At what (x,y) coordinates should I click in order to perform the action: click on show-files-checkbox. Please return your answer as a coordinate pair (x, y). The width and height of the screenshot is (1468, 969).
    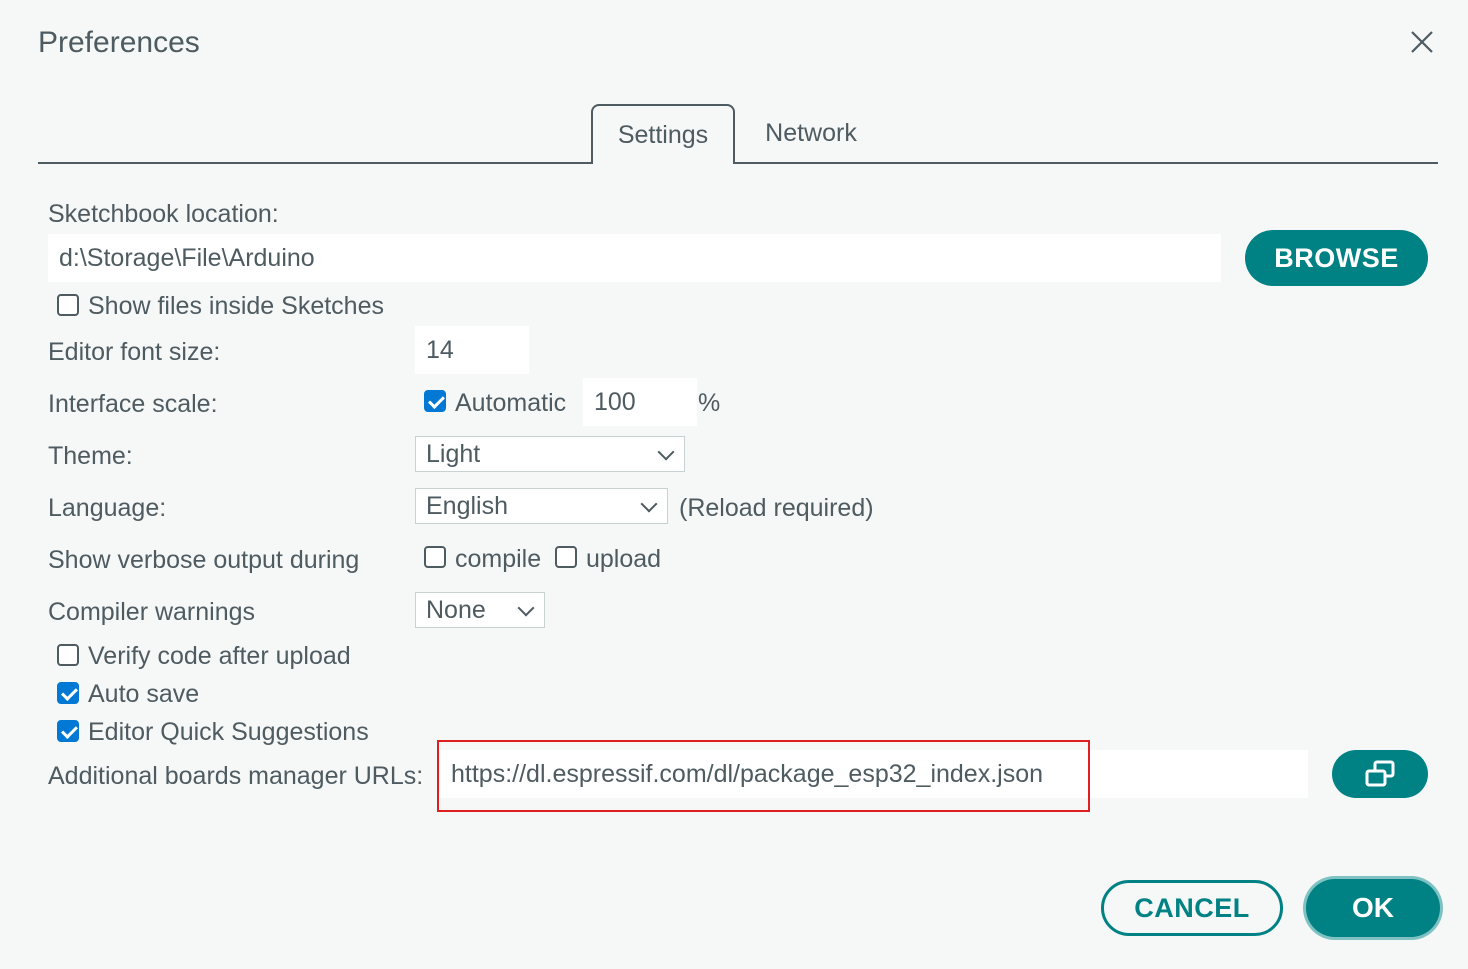
    Looking at the image, I should click on (68, 305).